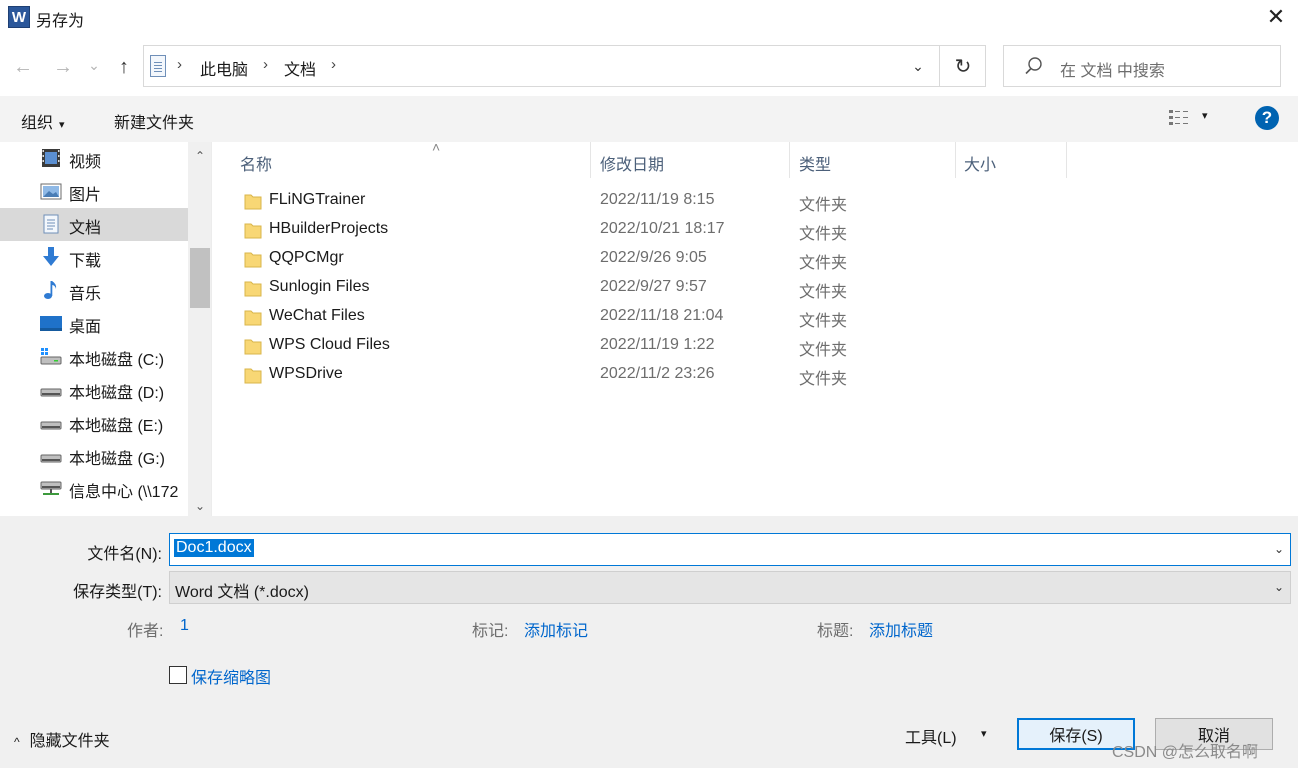 The image size is (1298, 768). Describe the element at coordinates (306, 373) in the screenshot. I see `file-name: WPSDrive` at that location.